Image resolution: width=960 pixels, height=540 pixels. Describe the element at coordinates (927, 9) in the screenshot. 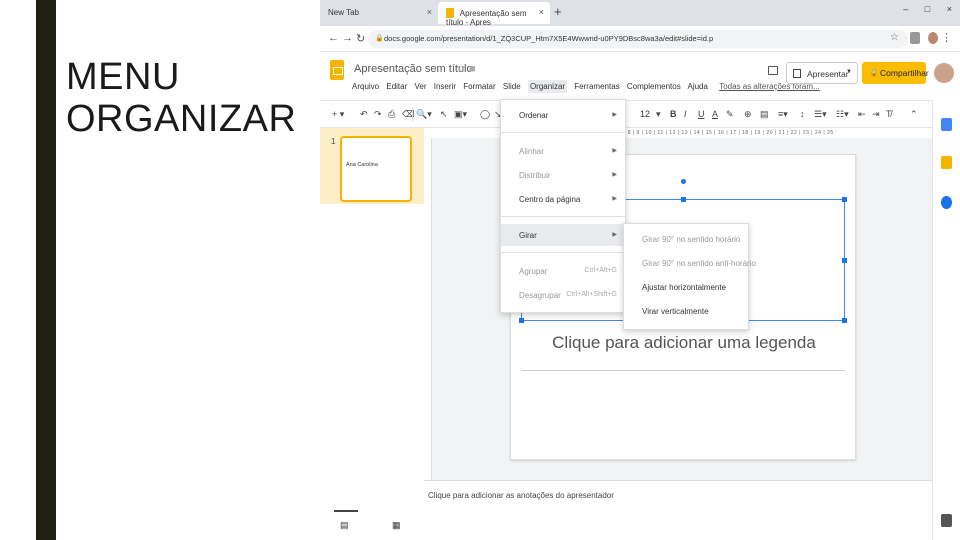

I see `window-controls: – □ ×` at that location.